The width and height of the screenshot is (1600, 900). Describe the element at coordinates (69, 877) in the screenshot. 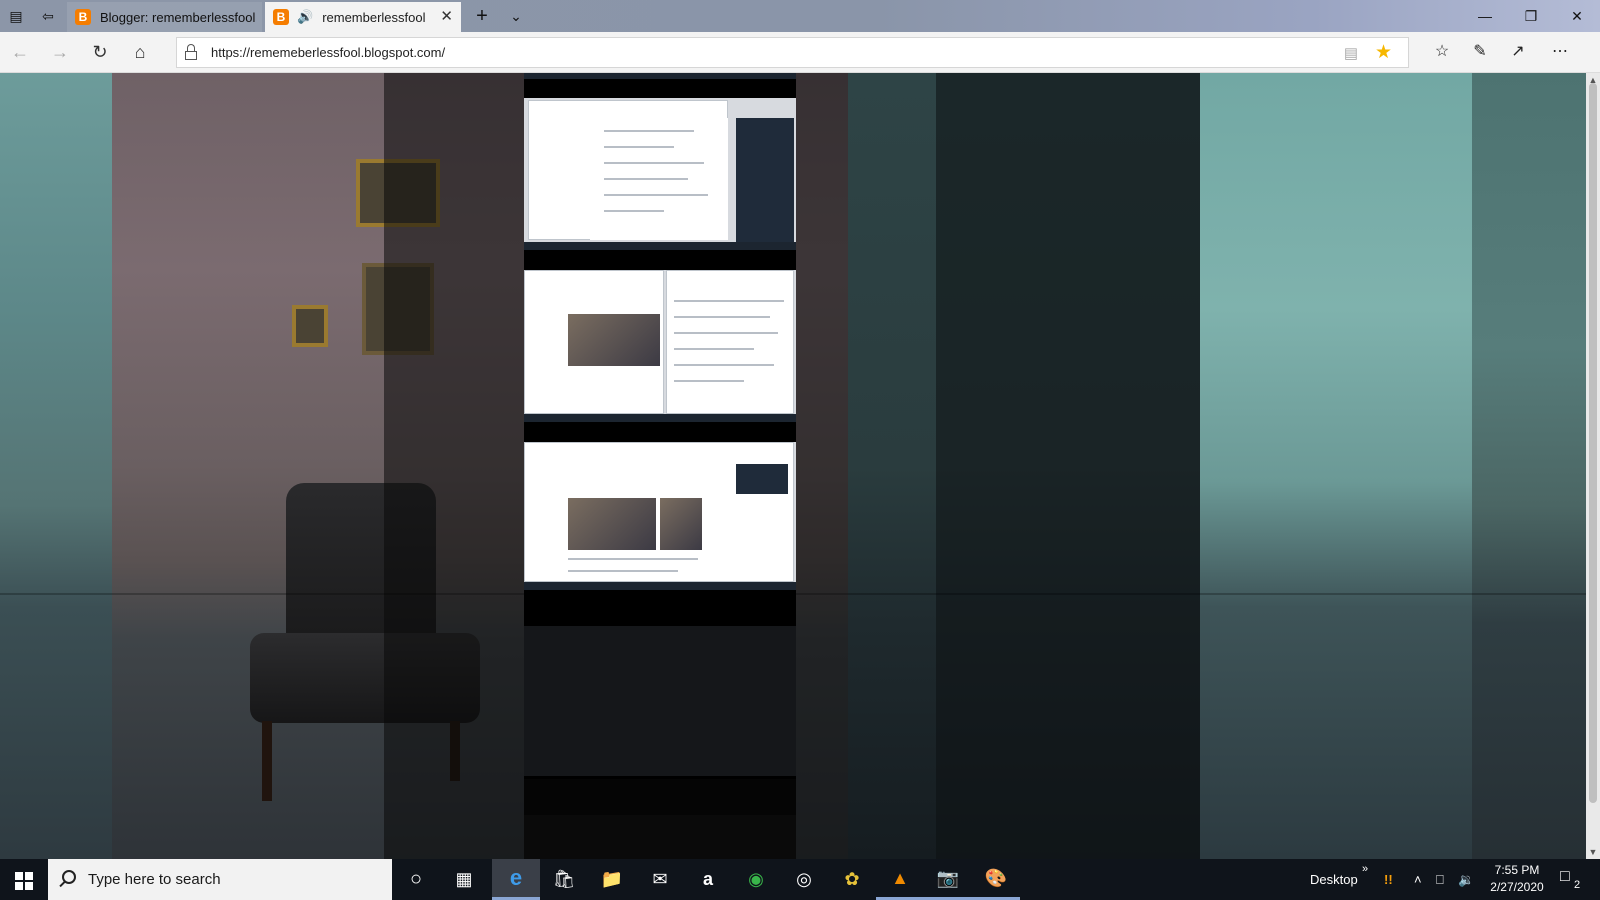

I see `search-icon` at that location.